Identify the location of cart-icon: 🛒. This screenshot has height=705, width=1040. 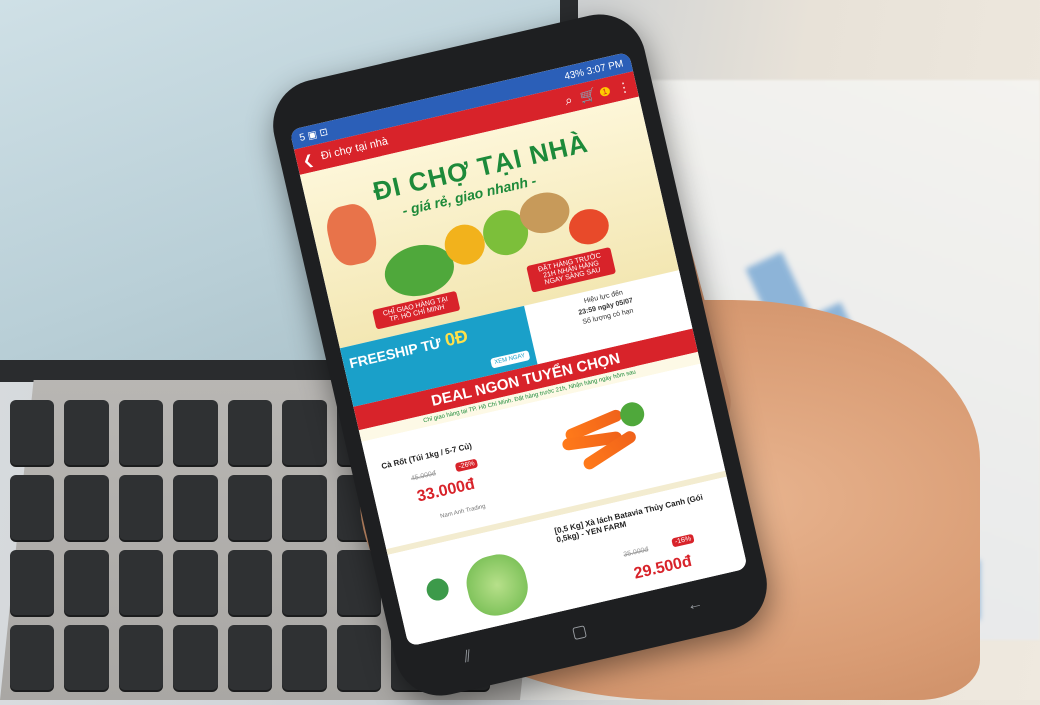
(587, 95).